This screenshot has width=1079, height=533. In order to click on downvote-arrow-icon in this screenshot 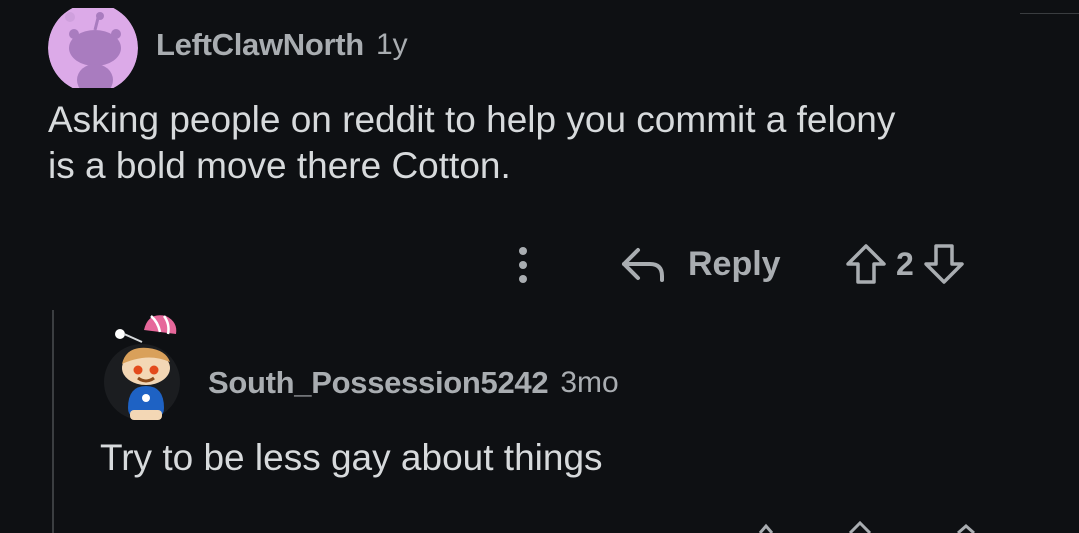, I will do `click(944, 264)`.